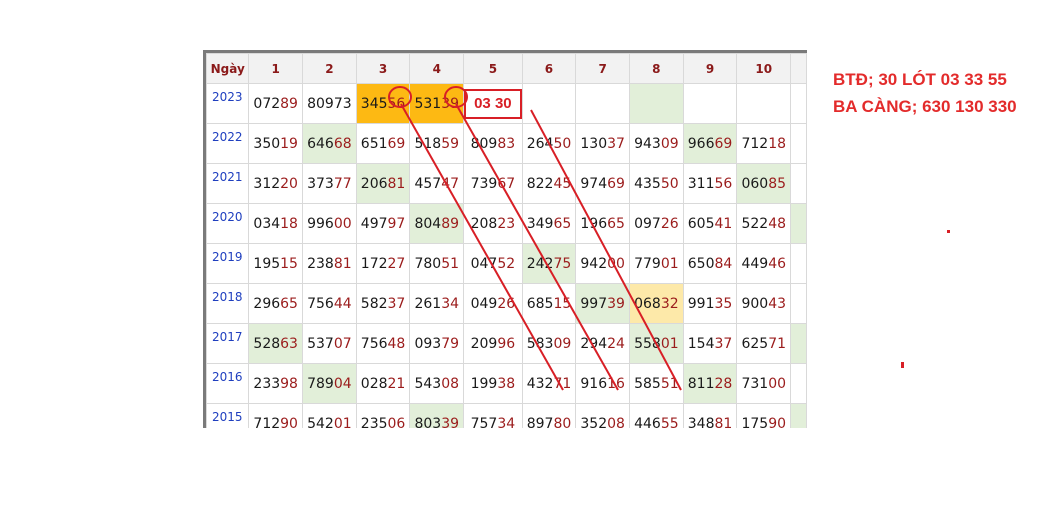 The width and height of the screenshot is (1042, 510). I want to click on number-head: 757, so click(484, 422).